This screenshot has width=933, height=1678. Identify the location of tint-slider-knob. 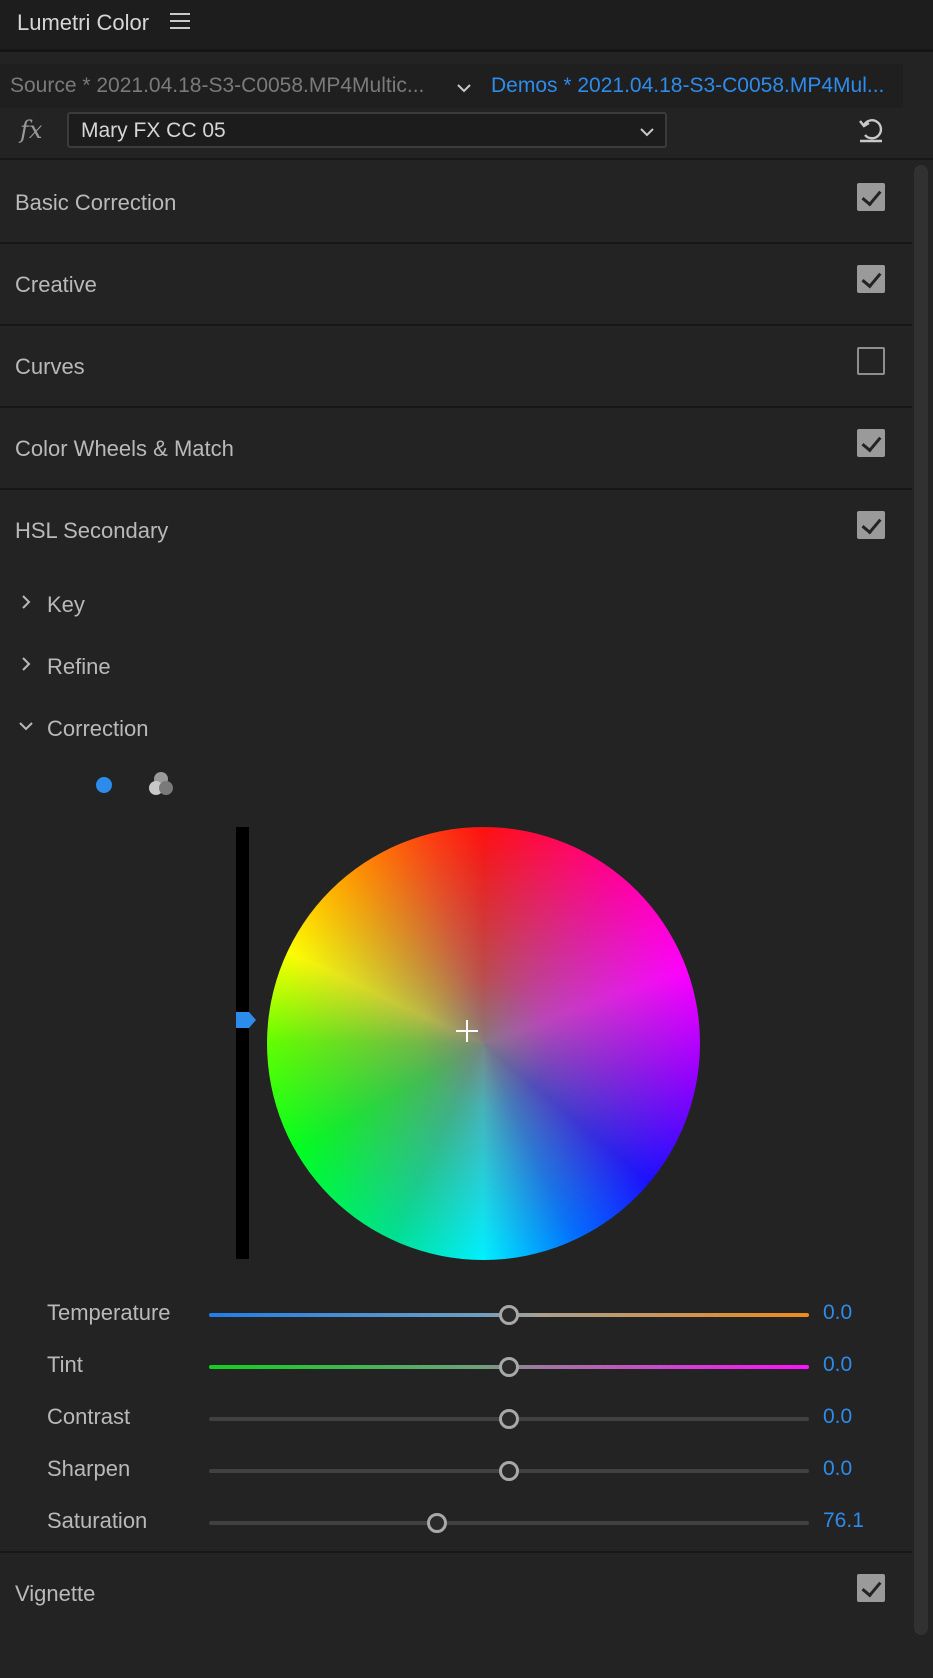
(509, 1367).